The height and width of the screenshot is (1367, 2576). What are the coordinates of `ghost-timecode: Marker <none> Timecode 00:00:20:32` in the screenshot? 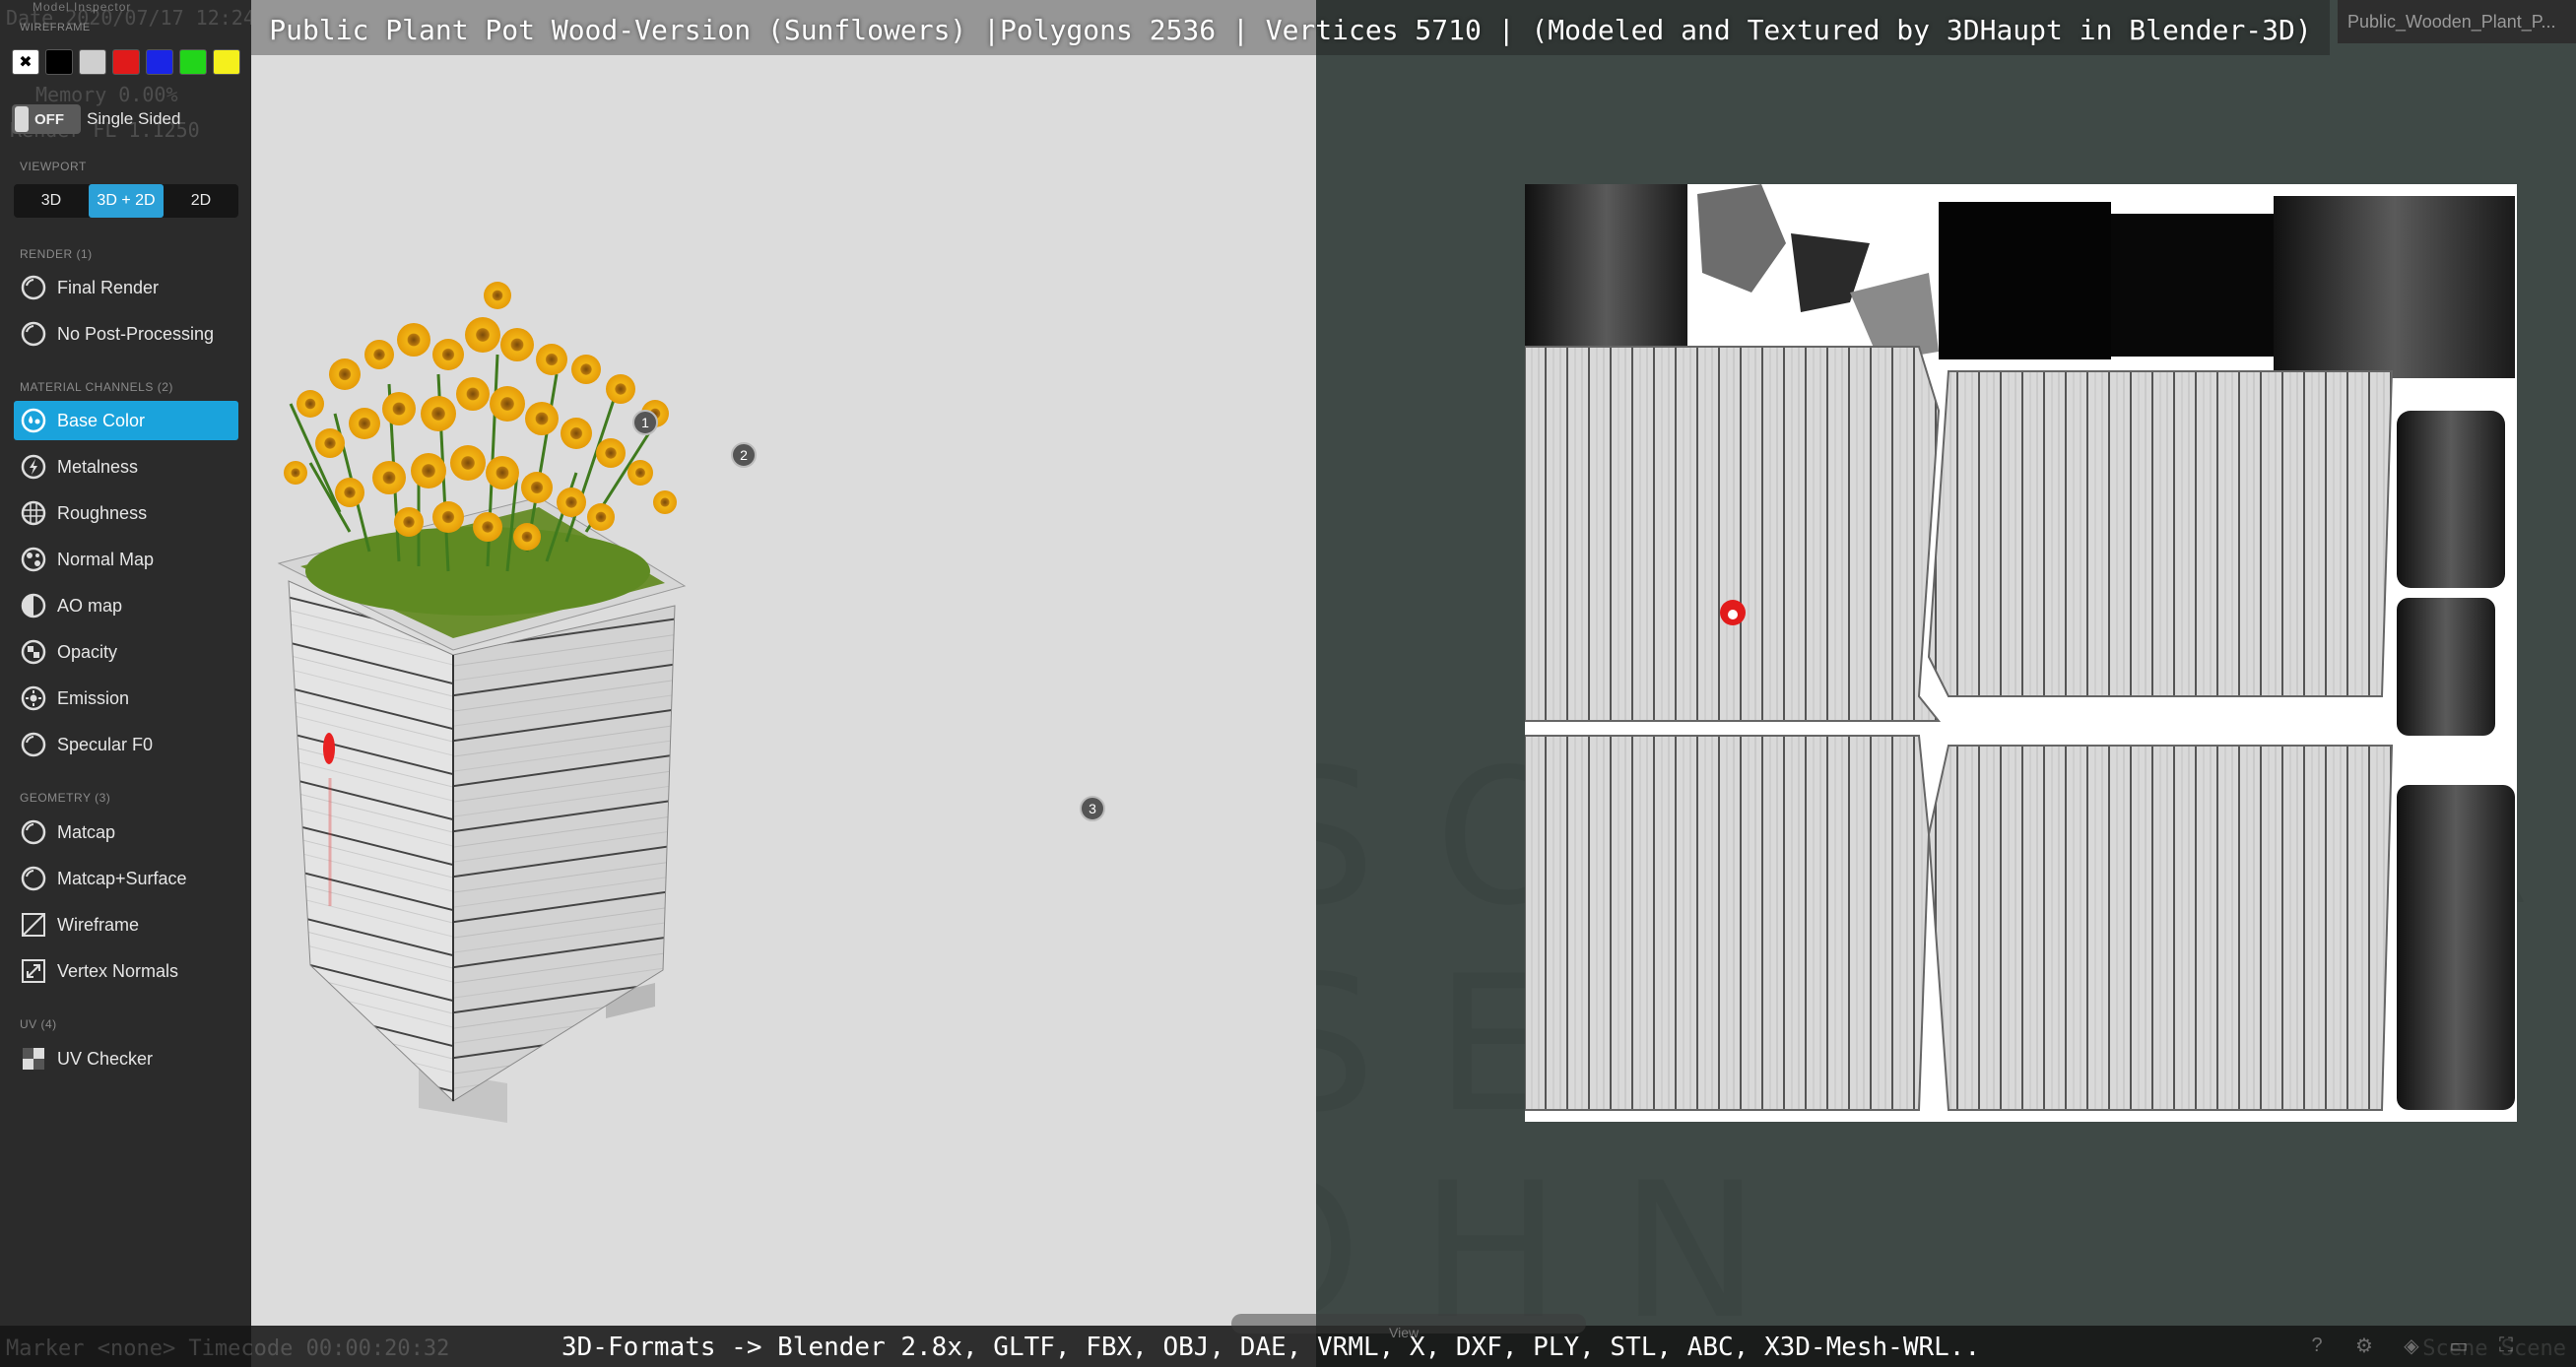 It's located at (228, 1348).